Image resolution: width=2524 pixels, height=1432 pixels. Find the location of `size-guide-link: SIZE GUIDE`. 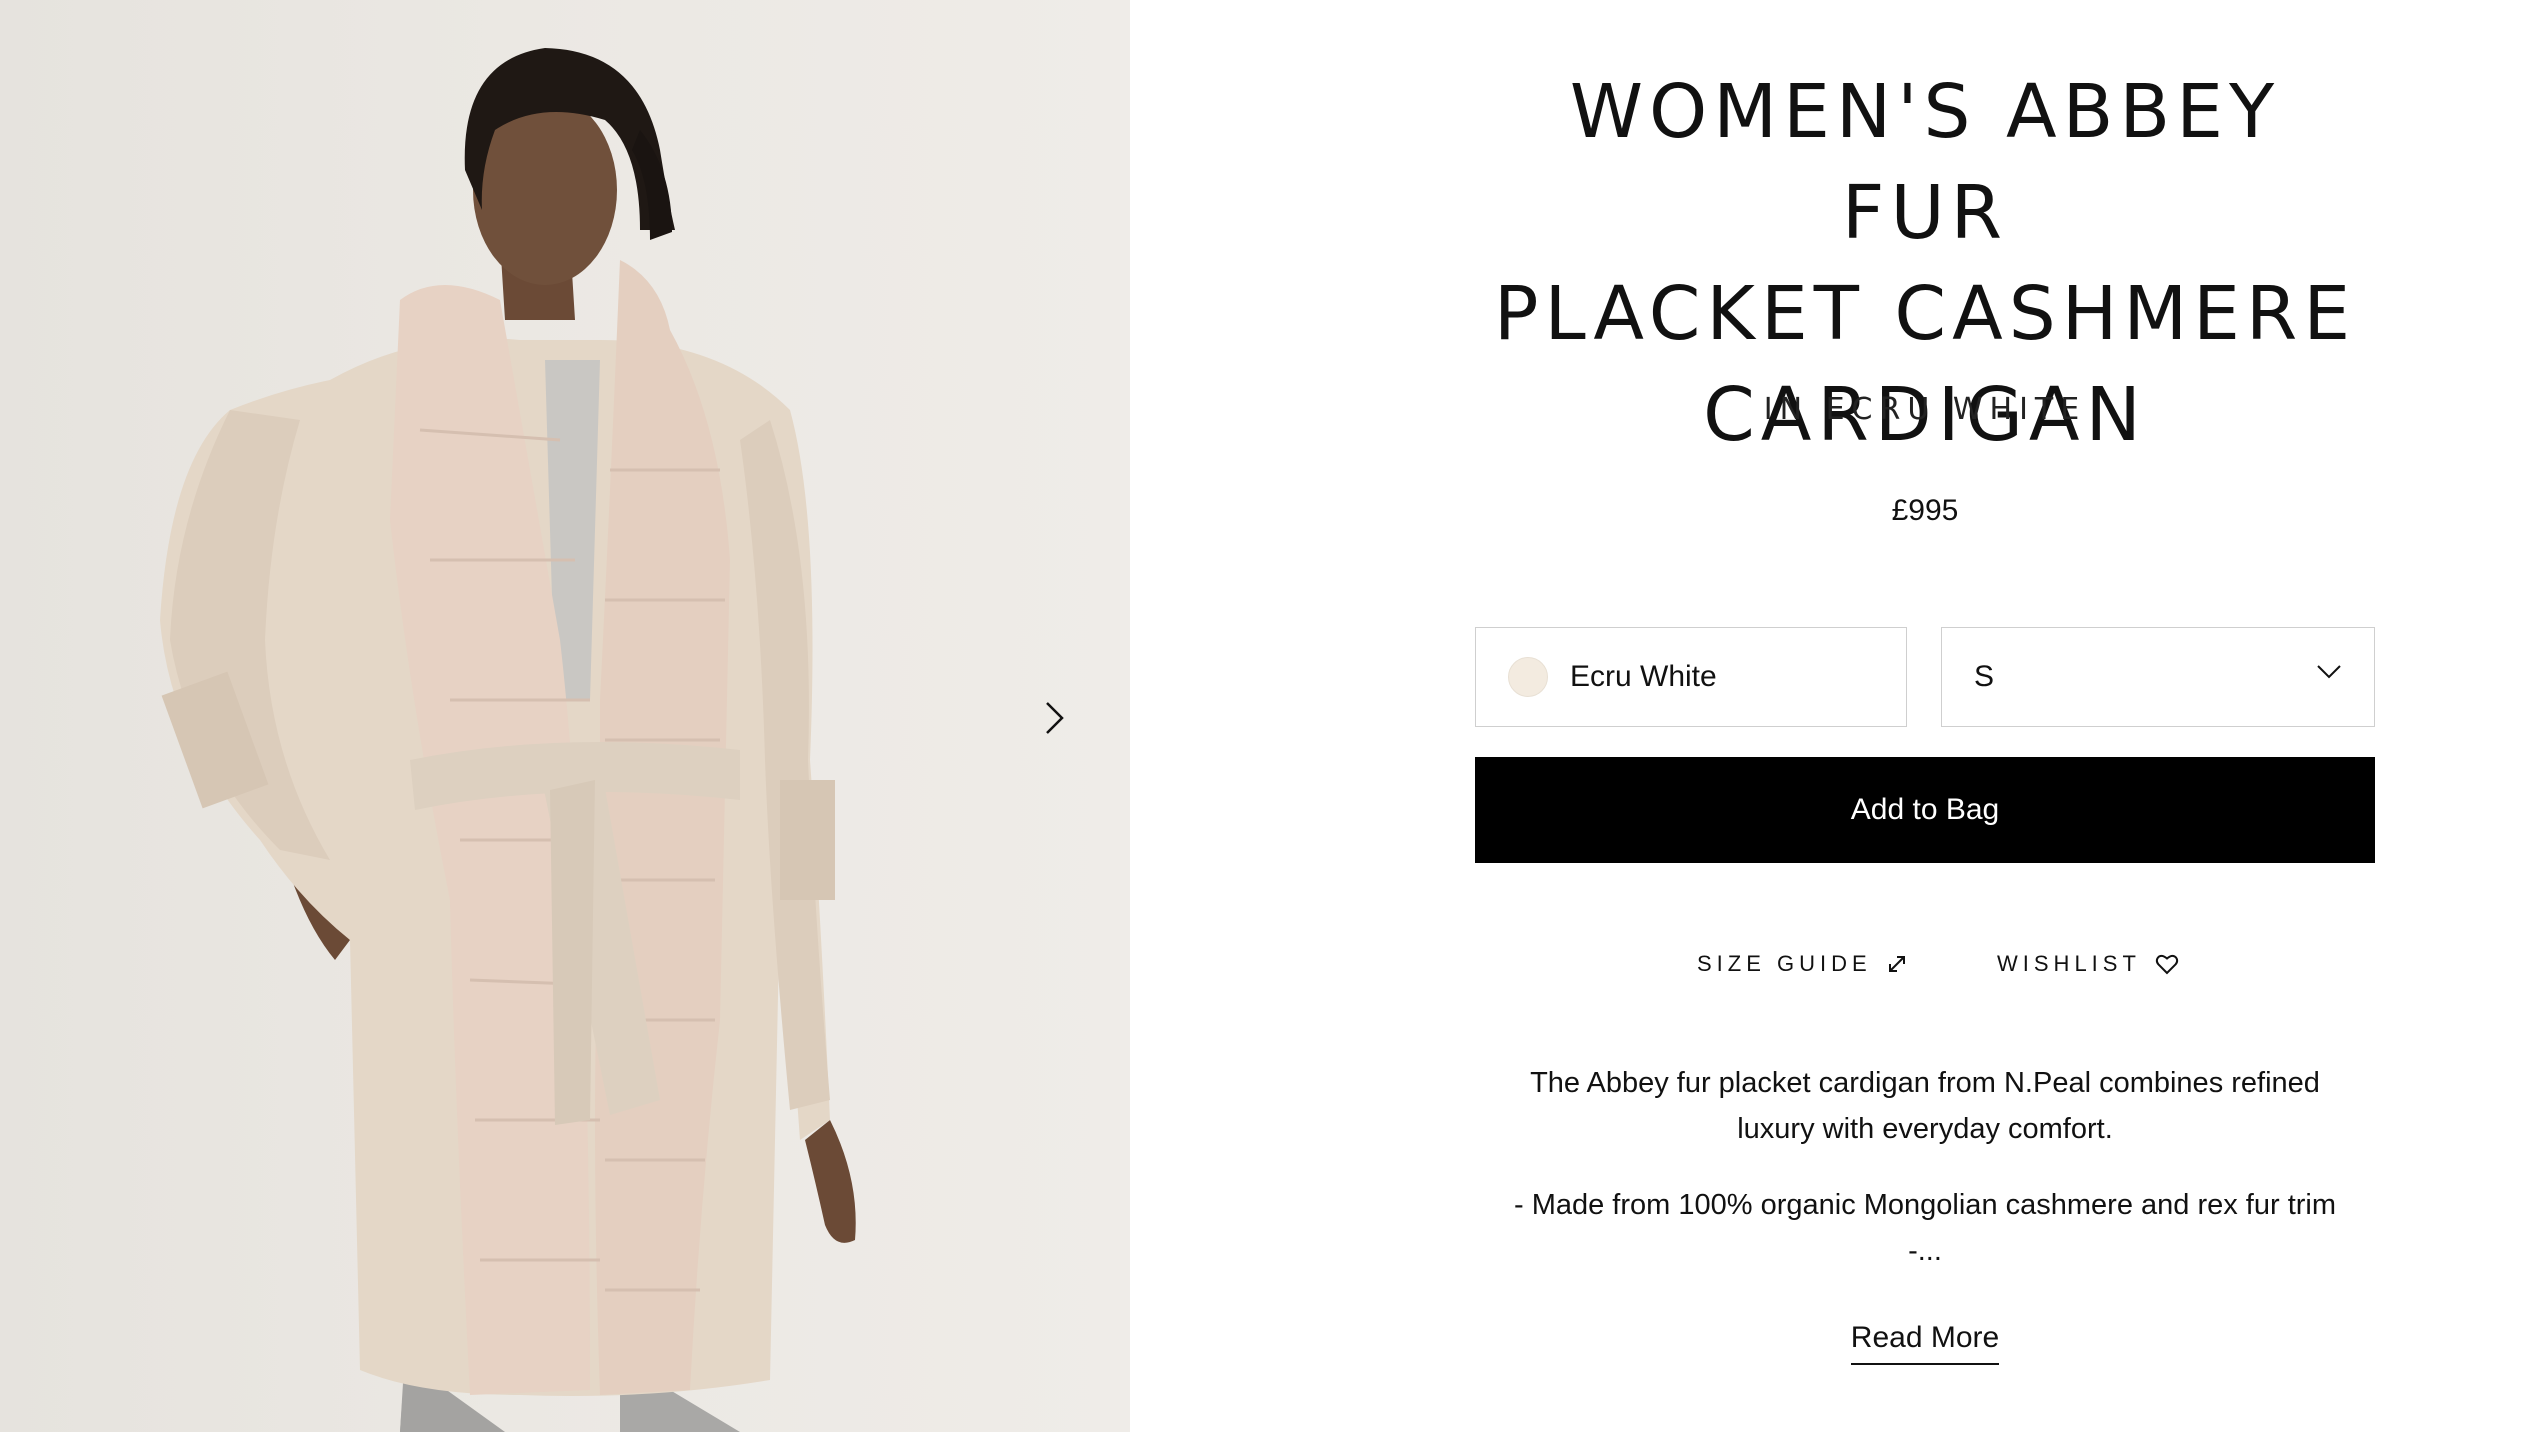

size-guide-link: SIZE GUIDE is located at coordinates (1802, 964).